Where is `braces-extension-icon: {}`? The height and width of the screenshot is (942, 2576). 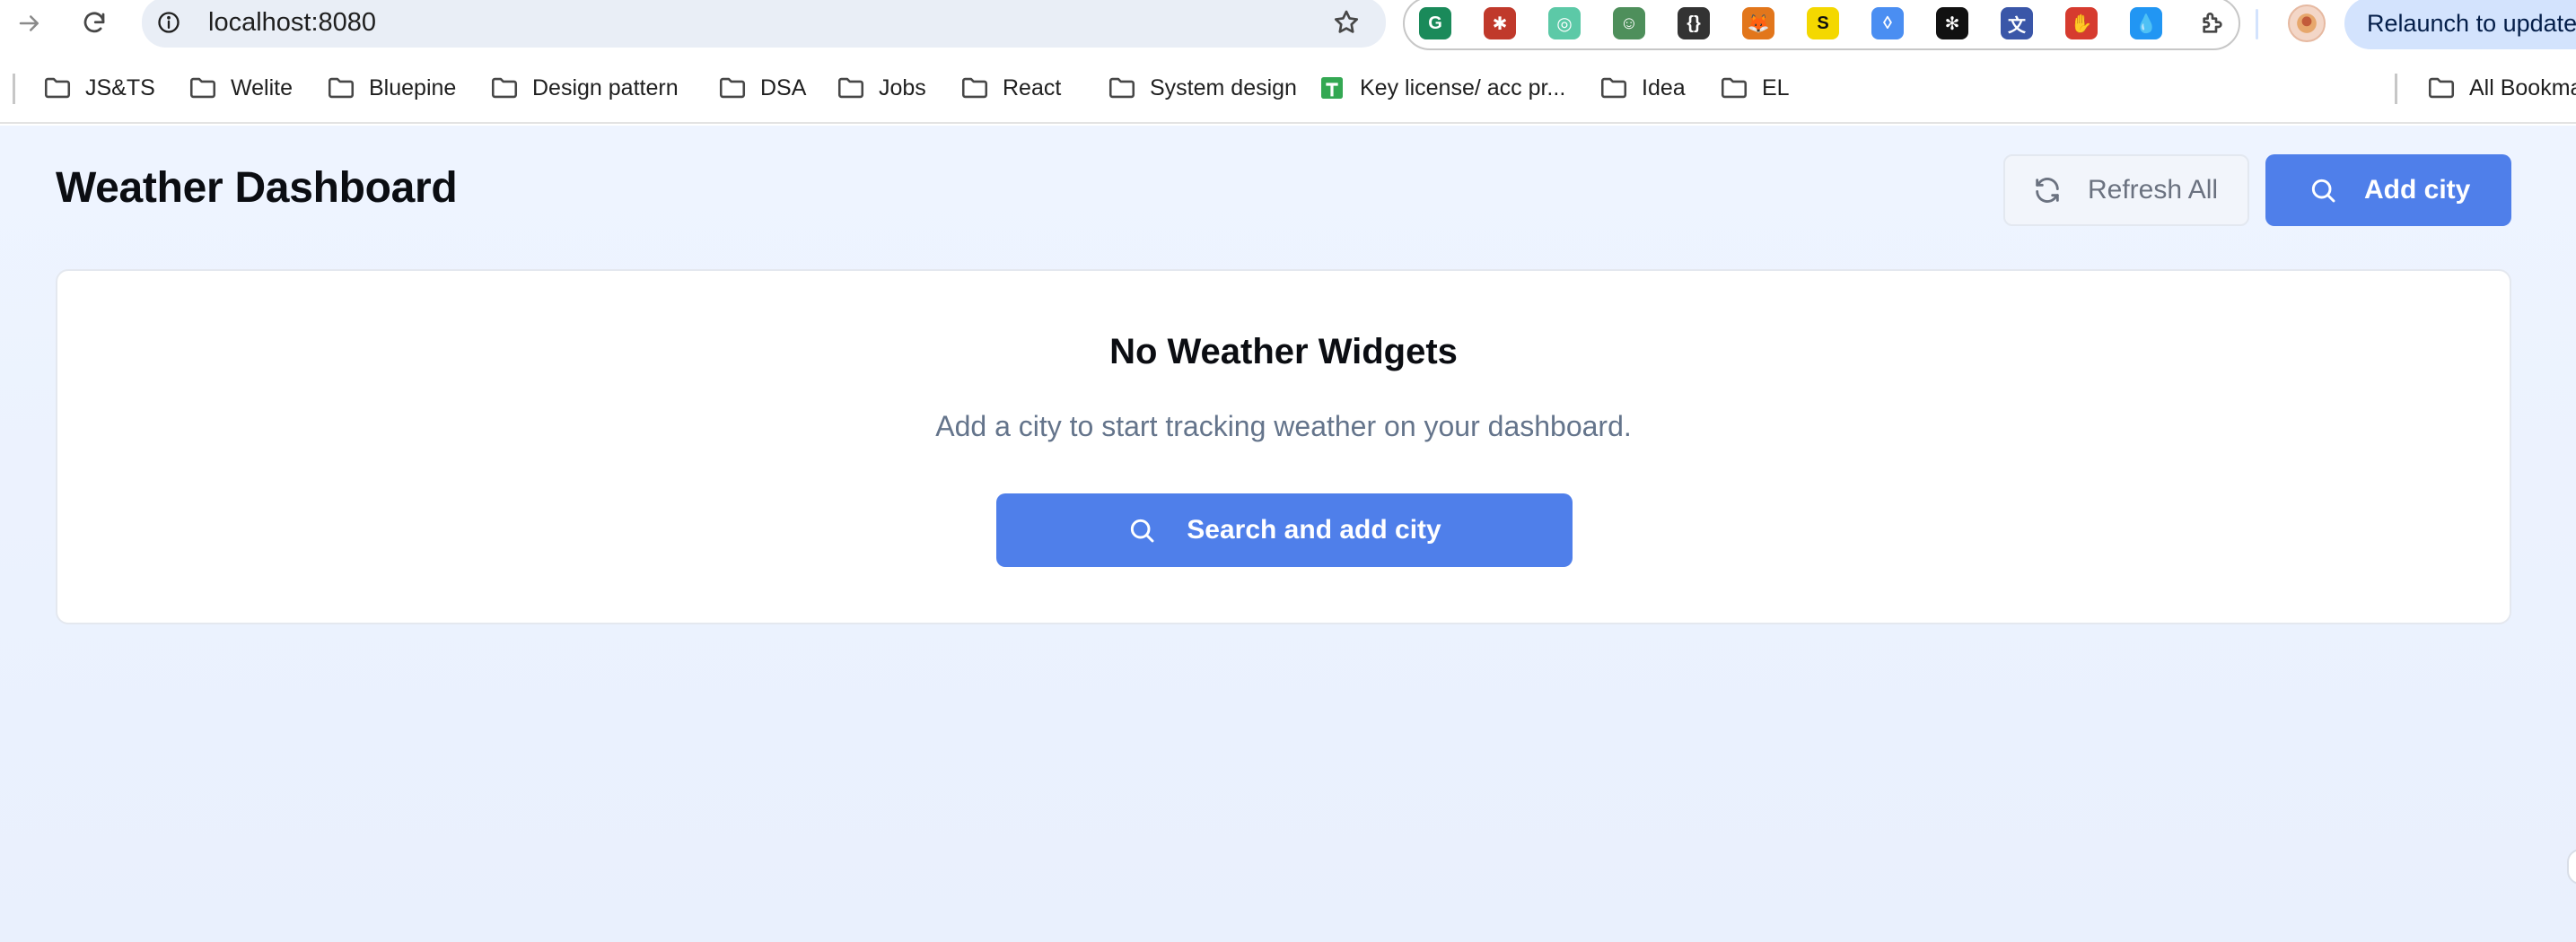 braces-extension-icon: {} is located at coordinates (1694, 23).